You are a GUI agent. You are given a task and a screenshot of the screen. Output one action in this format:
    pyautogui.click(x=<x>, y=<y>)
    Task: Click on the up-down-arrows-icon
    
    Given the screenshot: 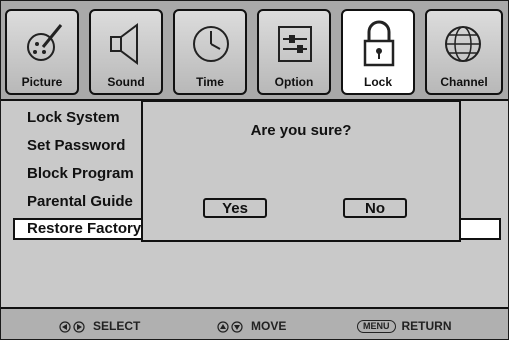 What is the action you would take?
    pyautogui.click(x=230, y=327)
    